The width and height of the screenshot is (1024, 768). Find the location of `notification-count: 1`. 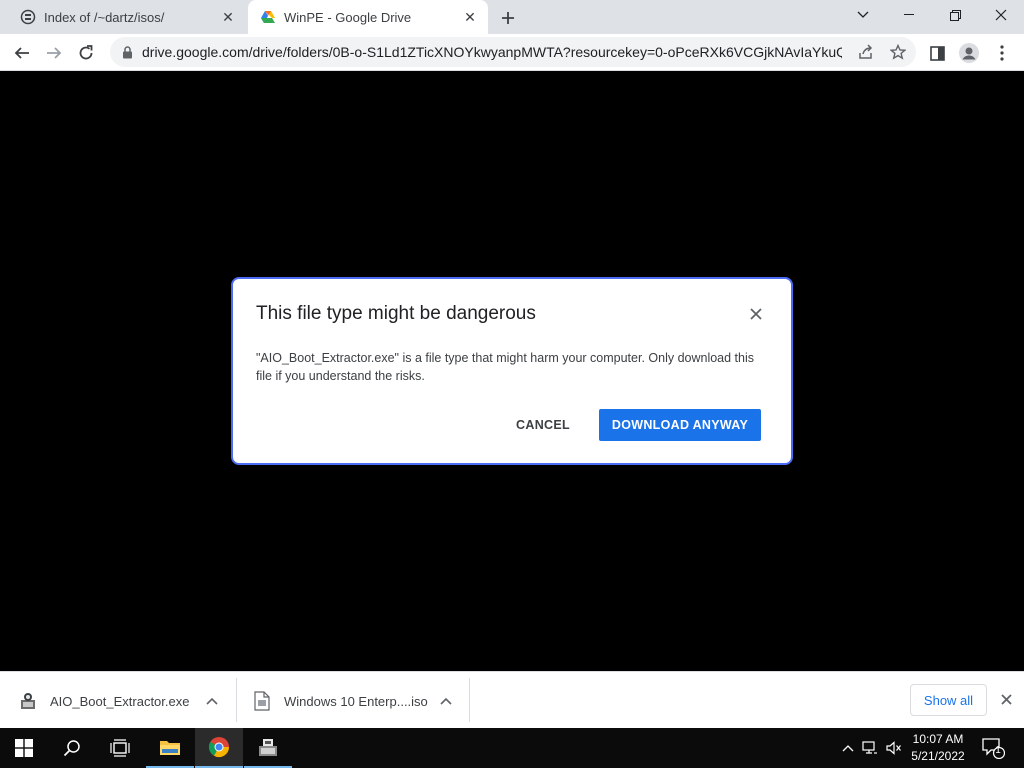

notification-count: 1 is located at coordinates (998, 750).